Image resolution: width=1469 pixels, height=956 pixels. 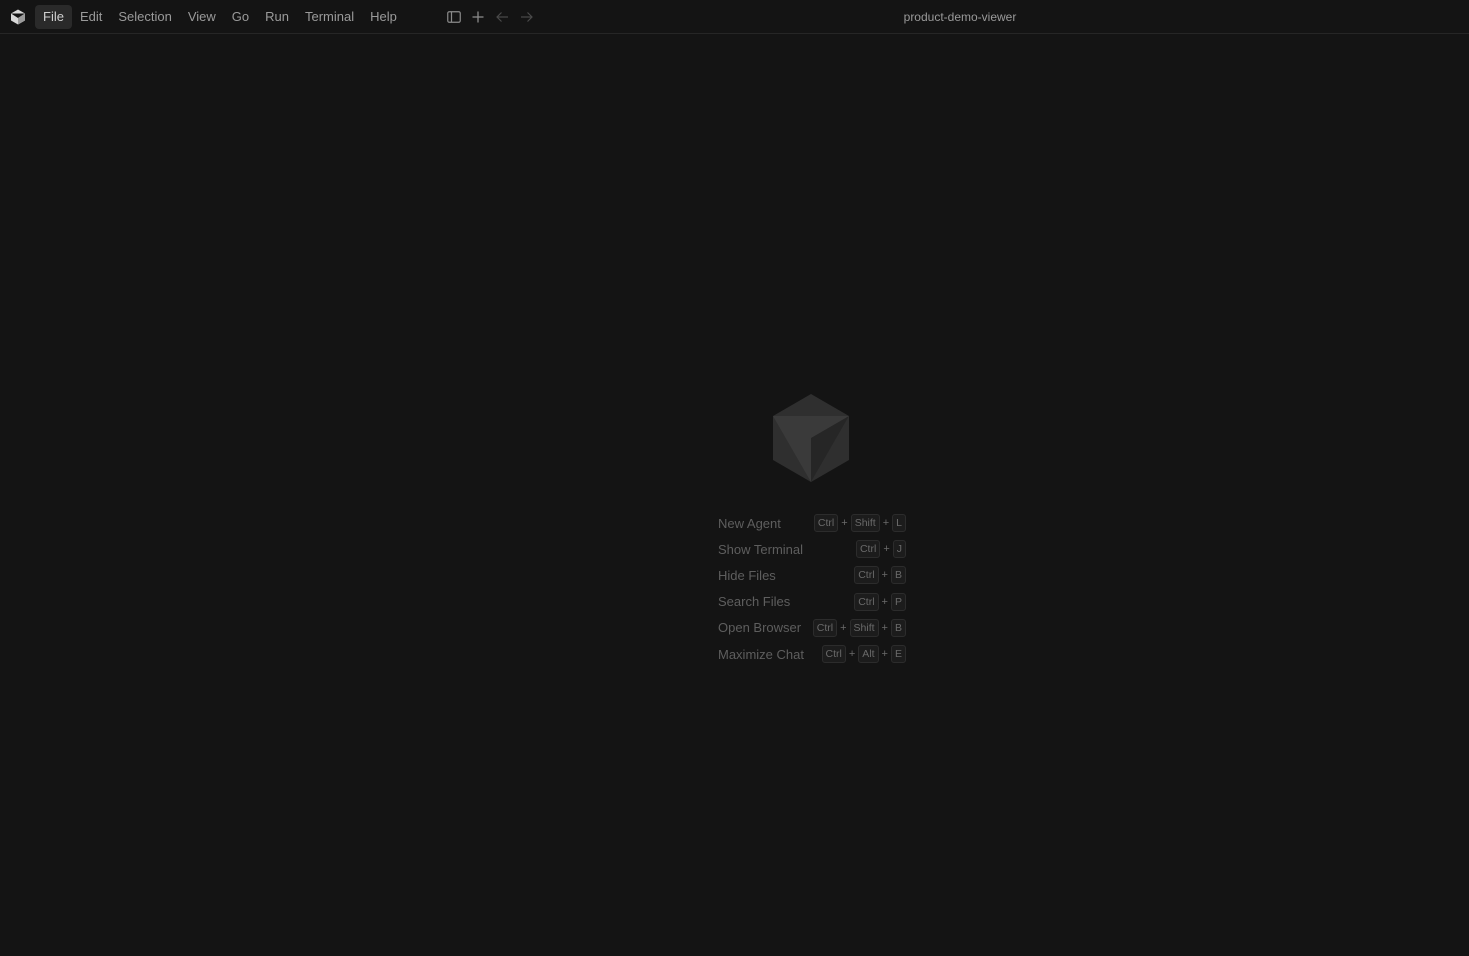 What do you see at coordinates (53, 17) in the screenshot?
I see `menu-file: File` at bounding box center [53, 17].